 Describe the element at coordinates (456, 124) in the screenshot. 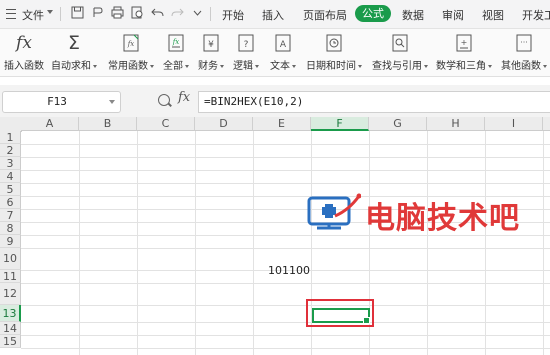

I see `column-header-h: H` at that location.